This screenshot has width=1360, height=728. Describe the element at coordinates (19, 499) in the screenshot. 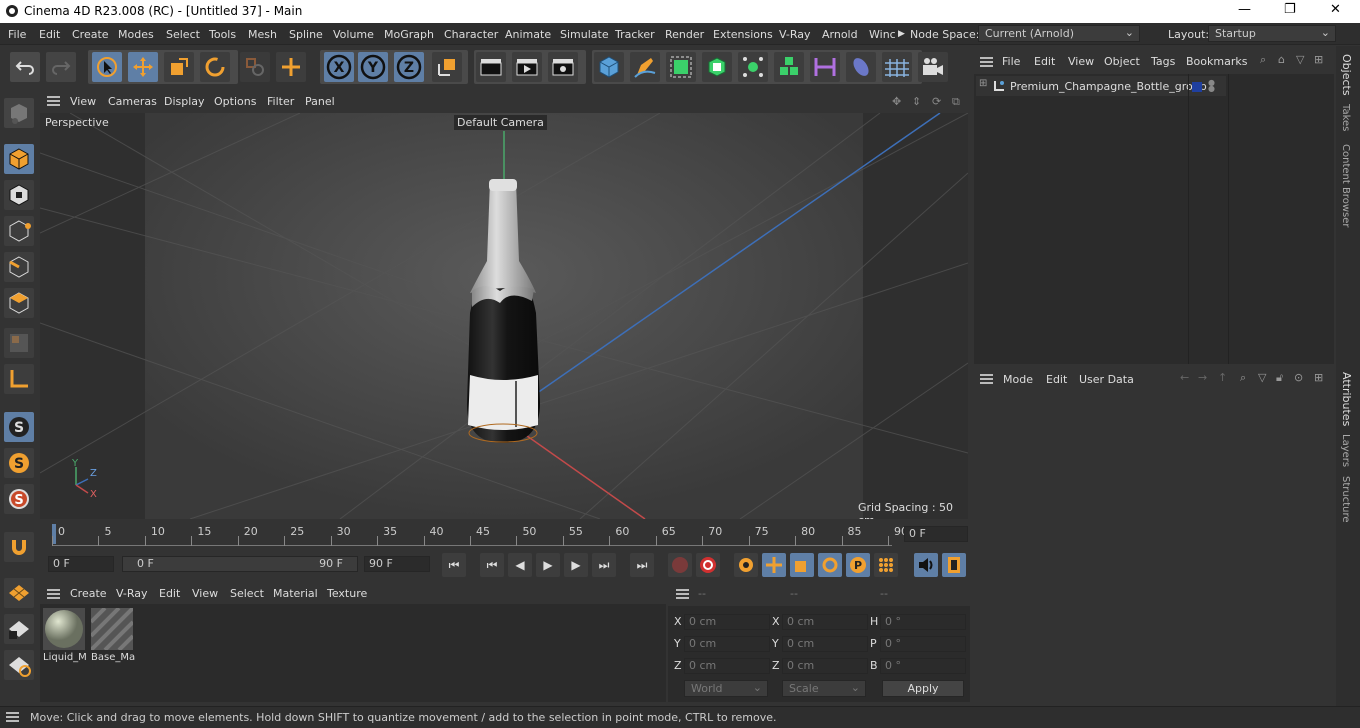

I see `snap-enable-button: S` at that location.